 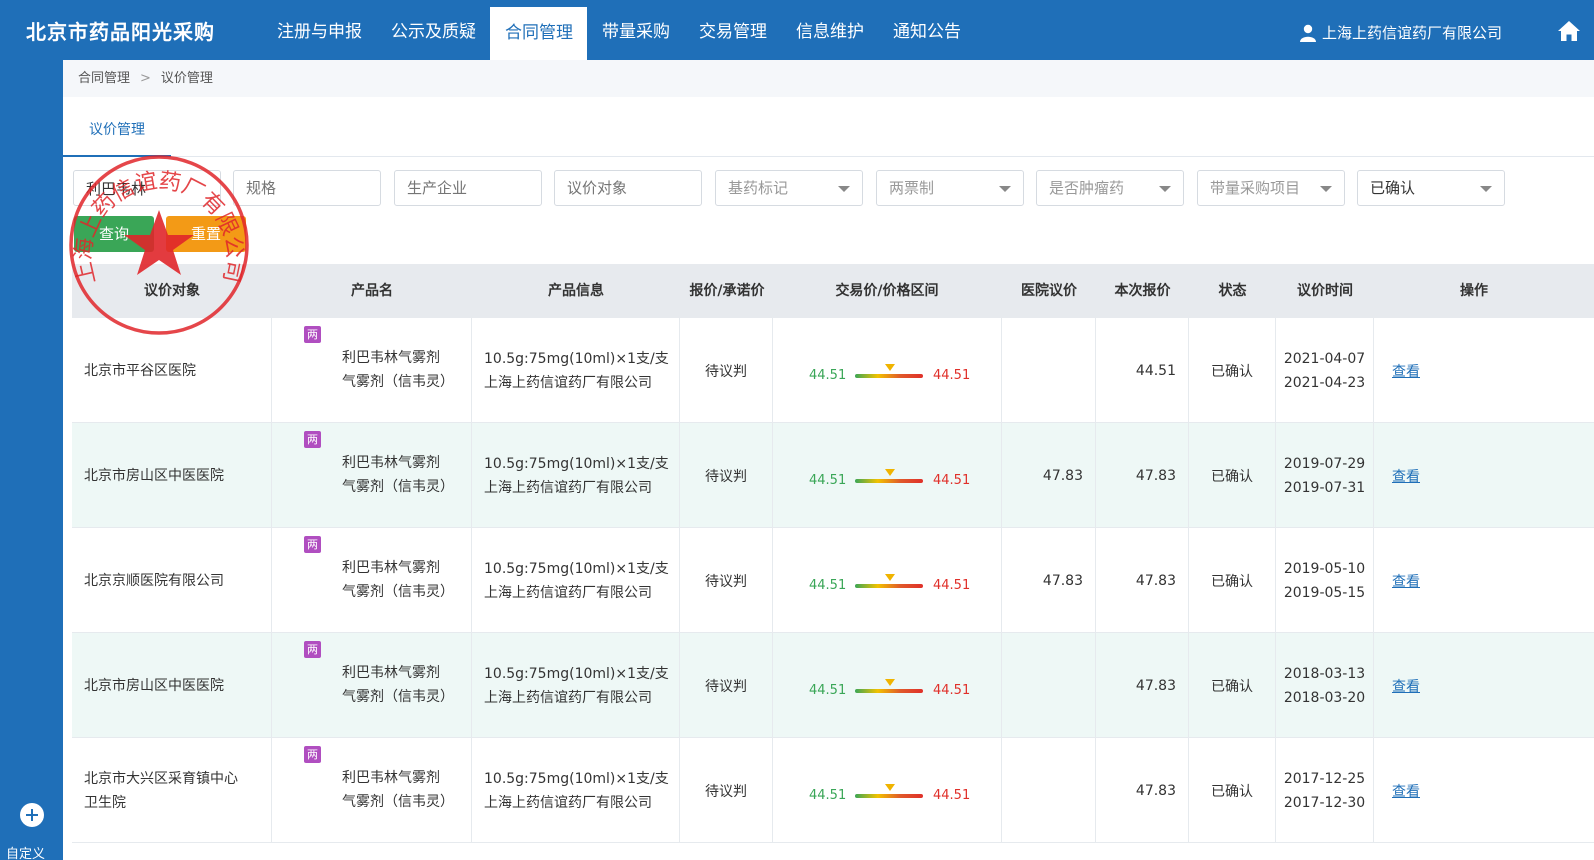 I want to click on row-date-end: 2019-05-15, so click(x=1324, y=592).